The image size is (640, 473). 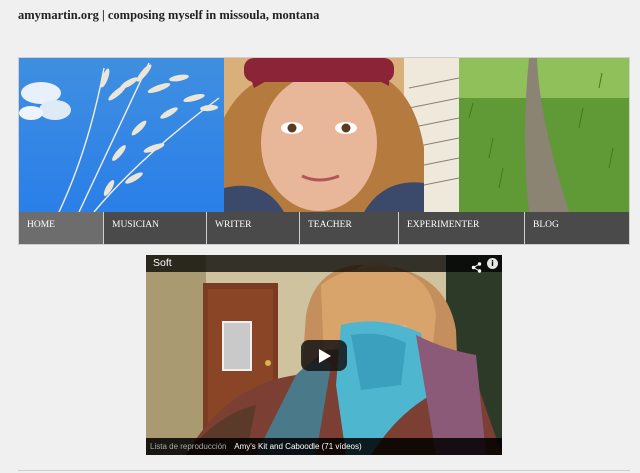 I want to click on nav-item-blog: BLOG, so click(x=577, y=228).